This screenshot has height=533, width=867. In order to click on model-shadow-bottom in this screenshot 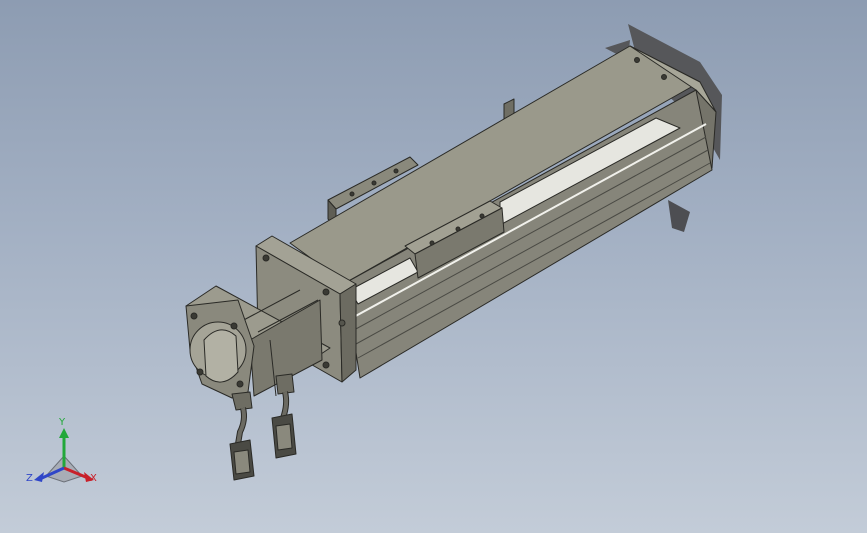, I will do `click(679, 216)`.